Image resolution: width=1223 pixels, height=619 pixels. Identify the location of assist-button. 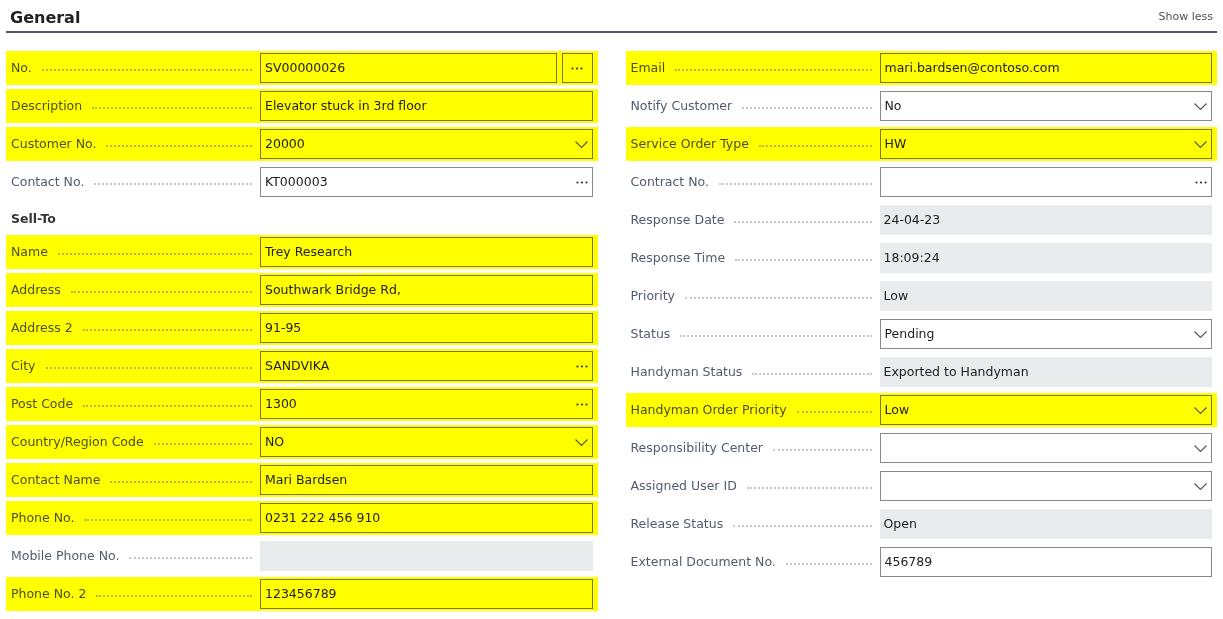
(577, 68).